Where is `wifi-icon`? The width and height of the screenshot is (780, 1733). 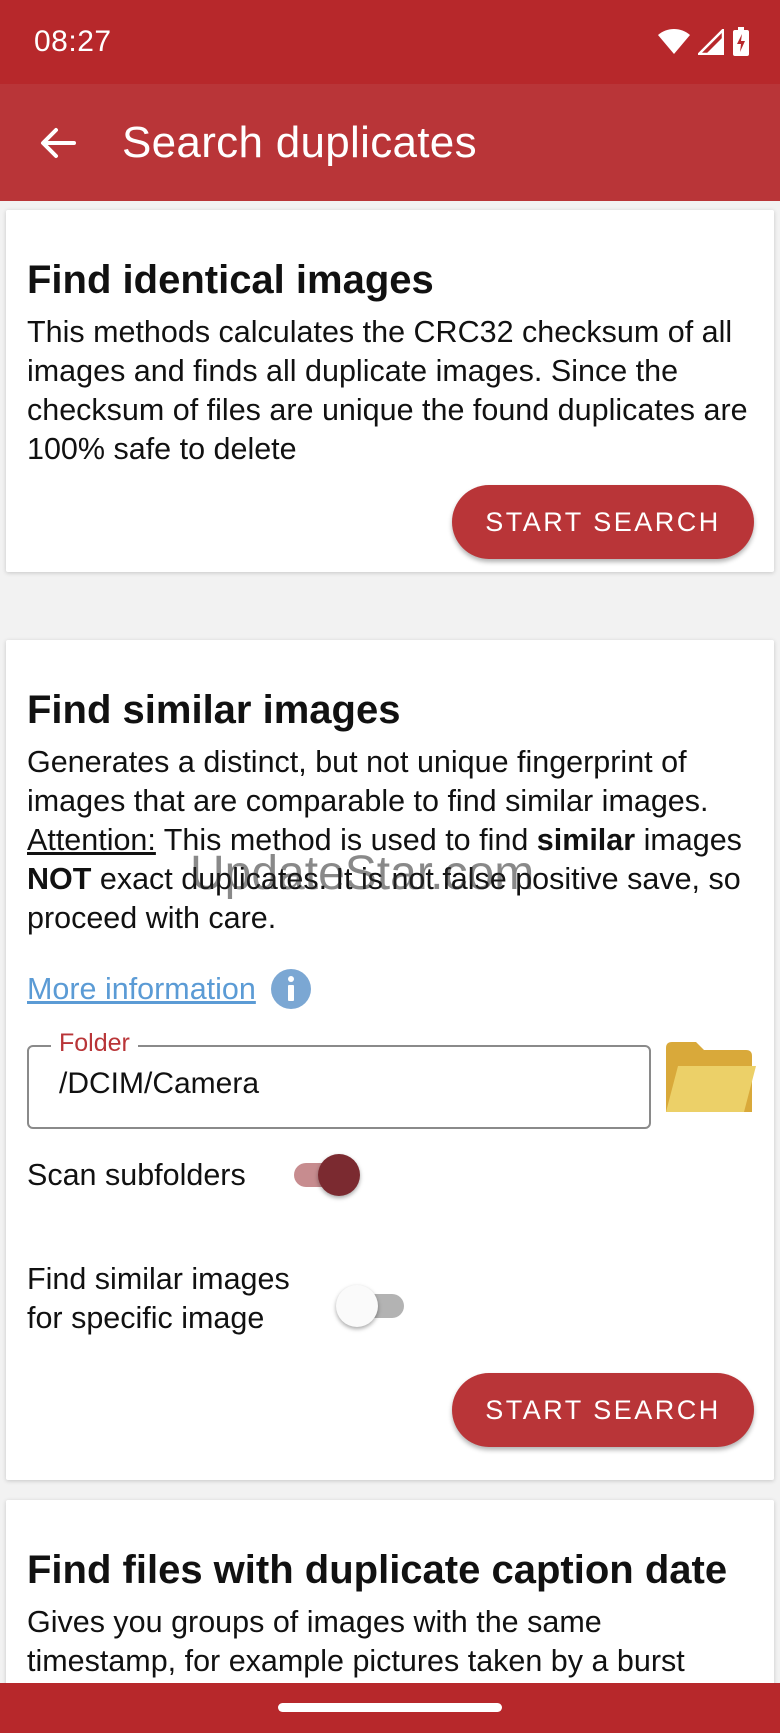 wifi-icon is located at coordinates (674, 41).